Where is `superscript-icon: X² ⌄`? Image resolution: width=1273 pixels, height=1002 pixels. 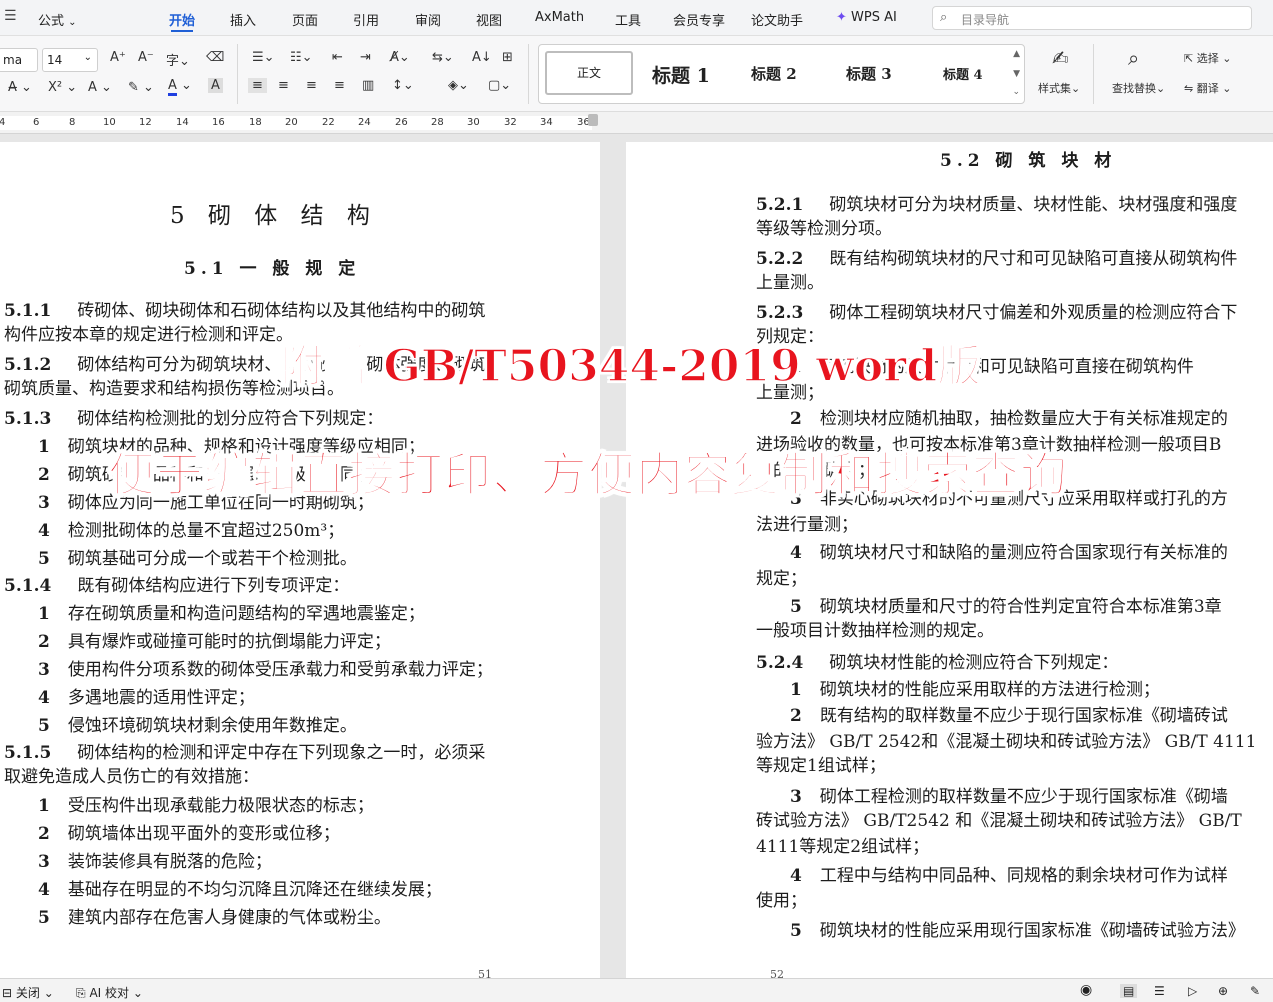 superscript-icon: X² ⌄ is located at coordinates (62, 87).